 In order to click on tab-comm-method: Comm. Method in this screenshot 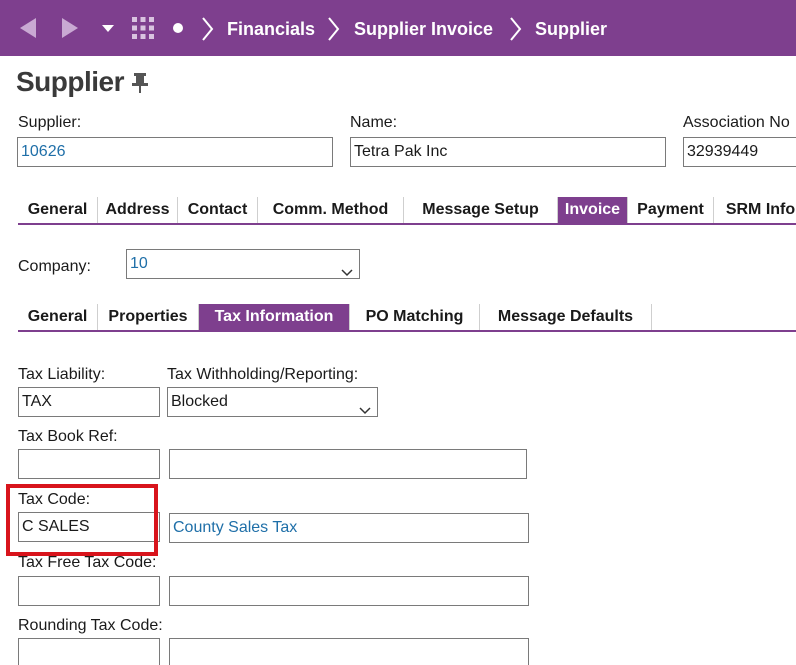, I will do `click(331, 210)`.